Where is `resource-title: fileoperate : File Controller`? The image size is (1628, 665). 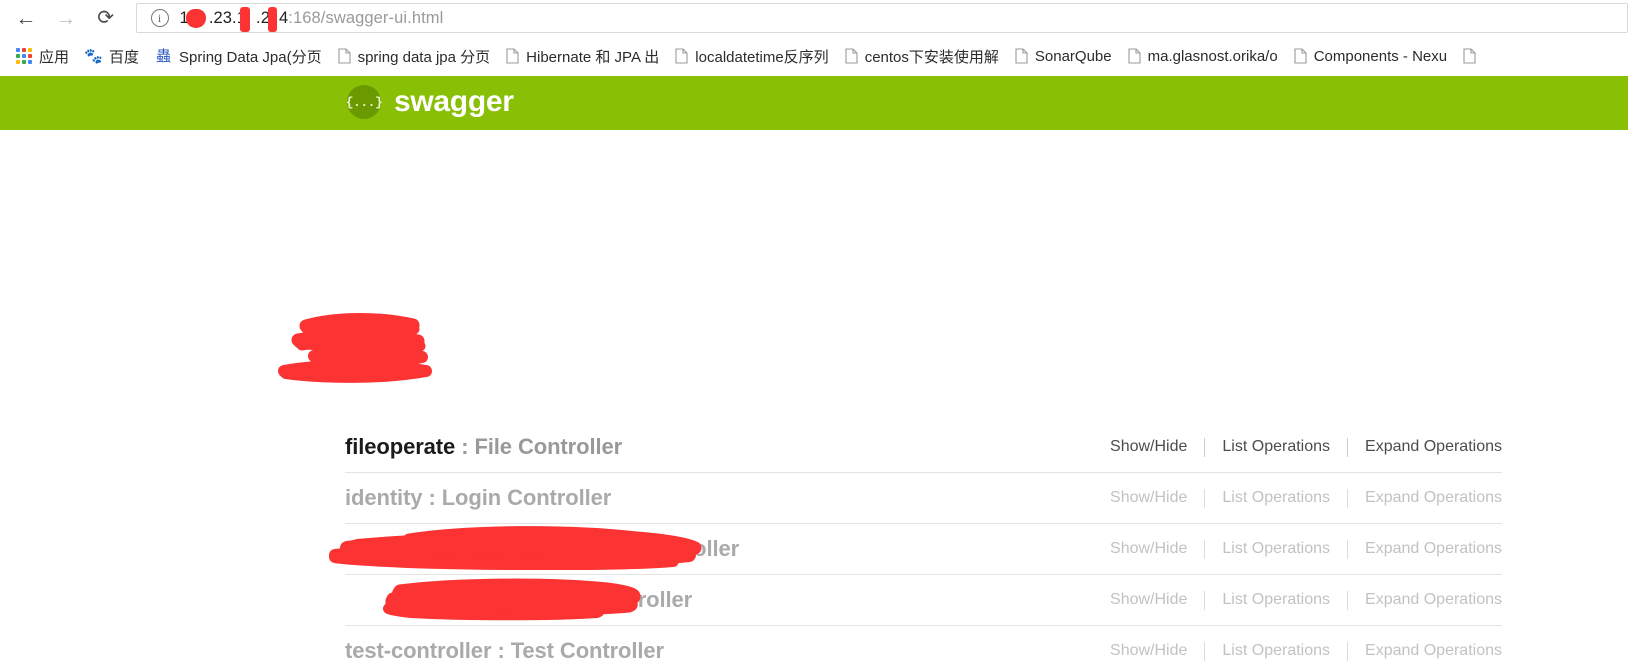 resource-title: fileoperate : File Controller is located at coordinates (483, 447).